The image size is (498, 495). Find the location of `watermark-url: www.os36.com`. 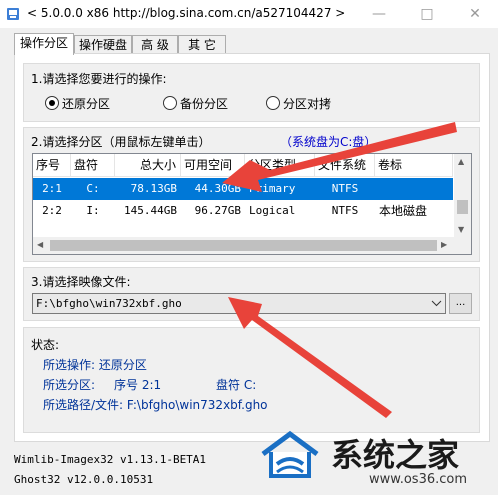

watermark-url: www.os36.com is located at coordinates (418, 479).